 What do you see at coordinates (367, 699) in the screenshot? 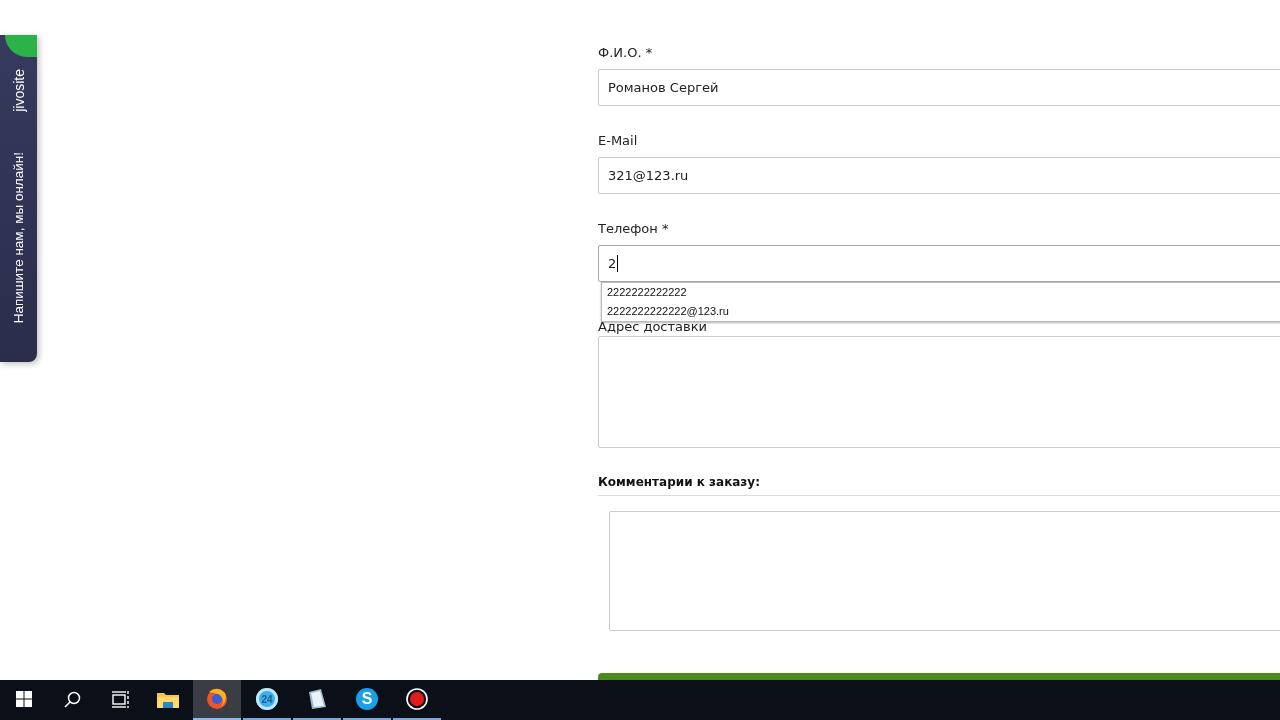
I see `chat-app-icon: S` at bounding box center [367, 699].